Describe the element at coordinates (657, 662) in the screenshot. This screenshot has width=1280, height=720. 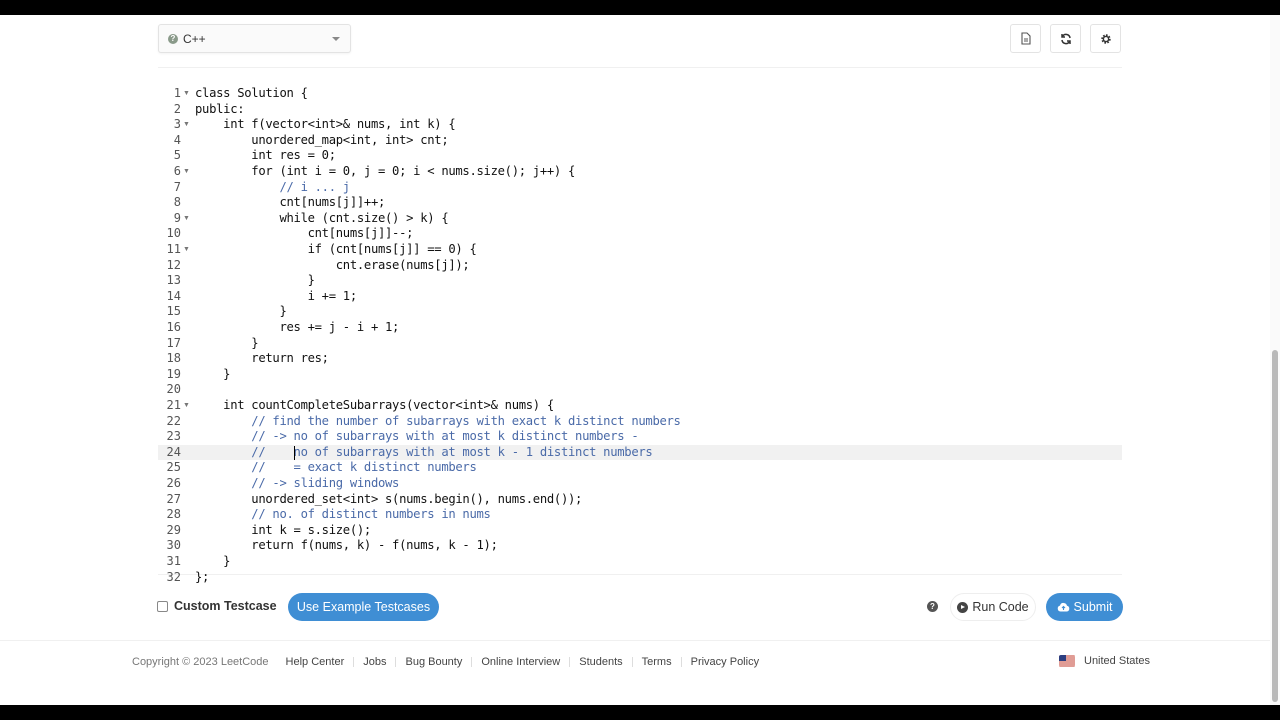
I see `footer-link: Terms` at that location.